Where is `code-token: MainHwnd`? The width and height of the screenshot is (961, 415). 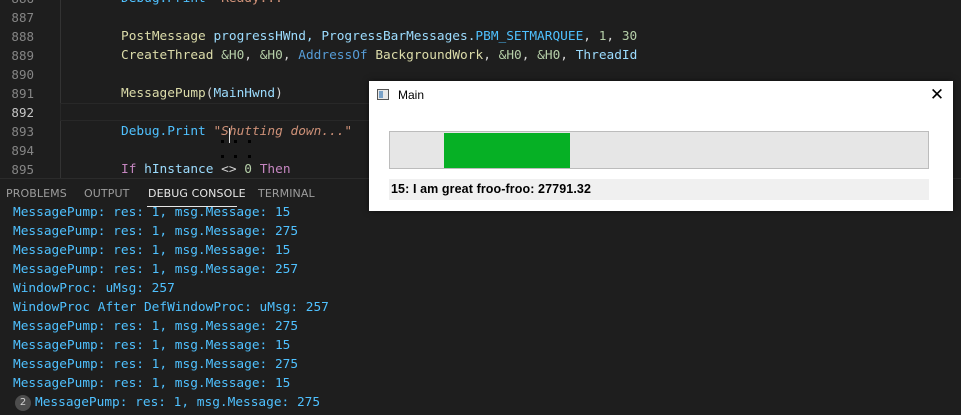
code-token: MainHwnd is located at coordinates (244, 93).